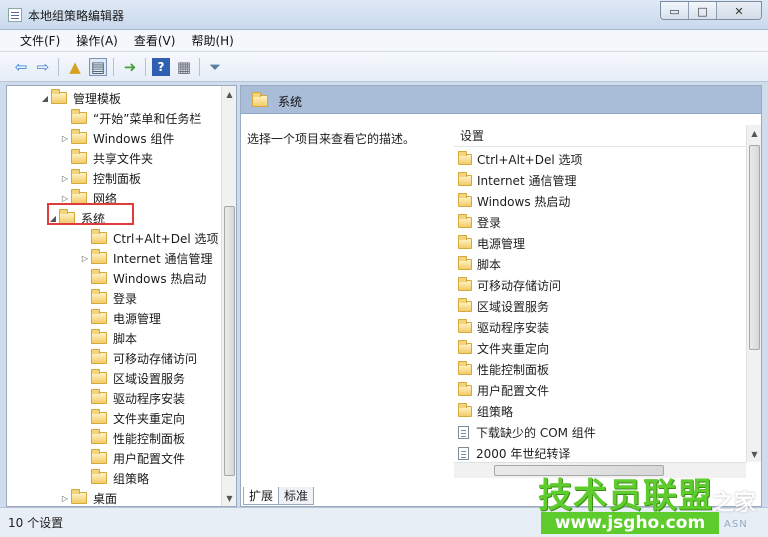 This screenshot has height=537, width=768. Describe the element at coordinates (736, 524) in the screenshot. I see `watermark-small-text: ASN` at that location.